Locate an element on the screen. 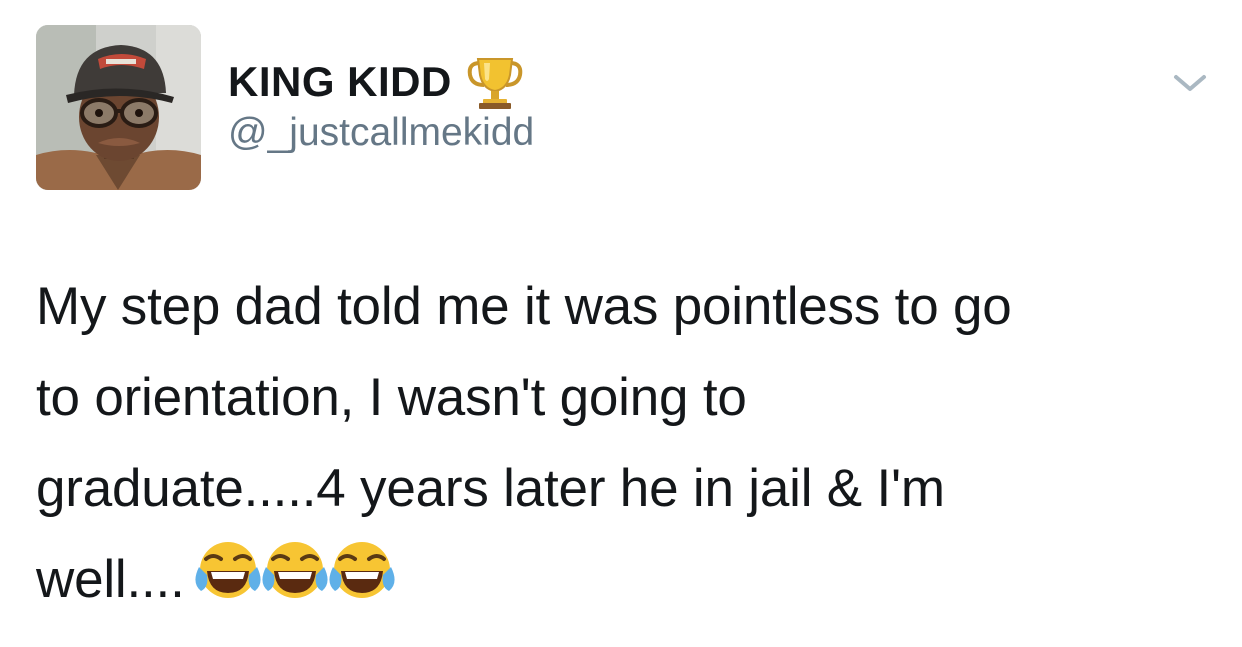 Image resolution: width=1242 pixels, height=647 pixels. emoji-group is located at coordinates (295, 586).